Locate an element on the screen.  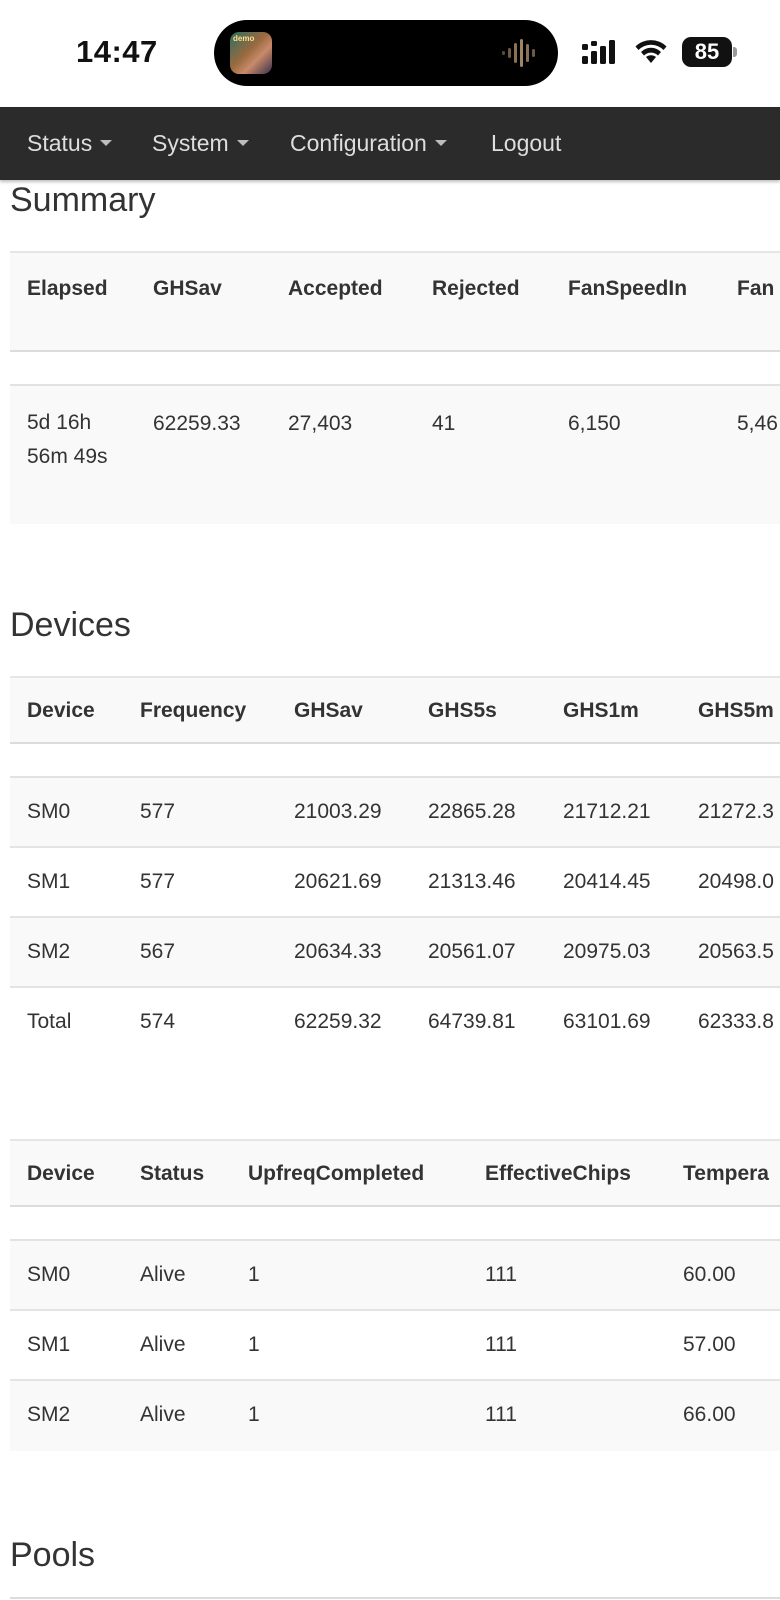
ghsav-value: 62259.32 is located at coordinates (338, 1021).